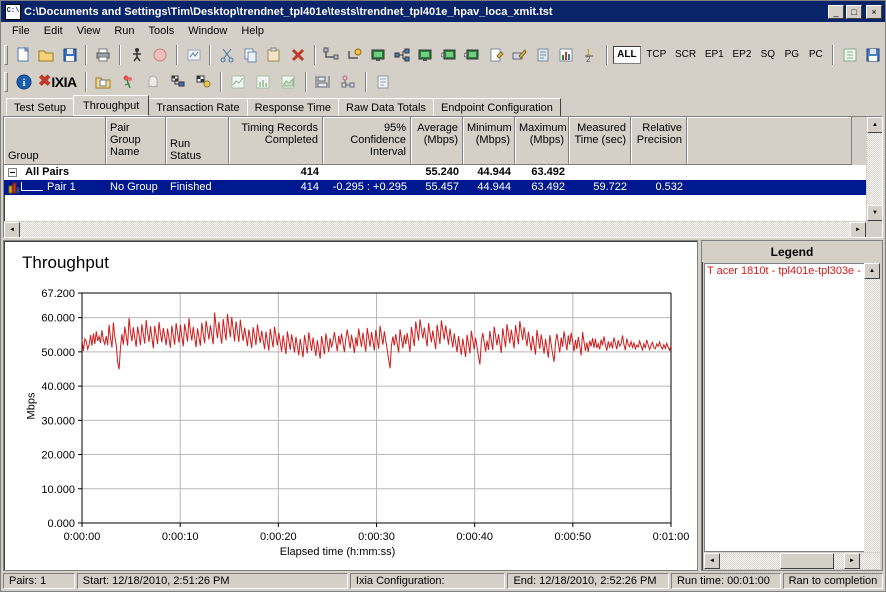 Image resolution: width=886 pixels, height=592 pixels. I want to click on chart-line-icon, so click(238, 82).